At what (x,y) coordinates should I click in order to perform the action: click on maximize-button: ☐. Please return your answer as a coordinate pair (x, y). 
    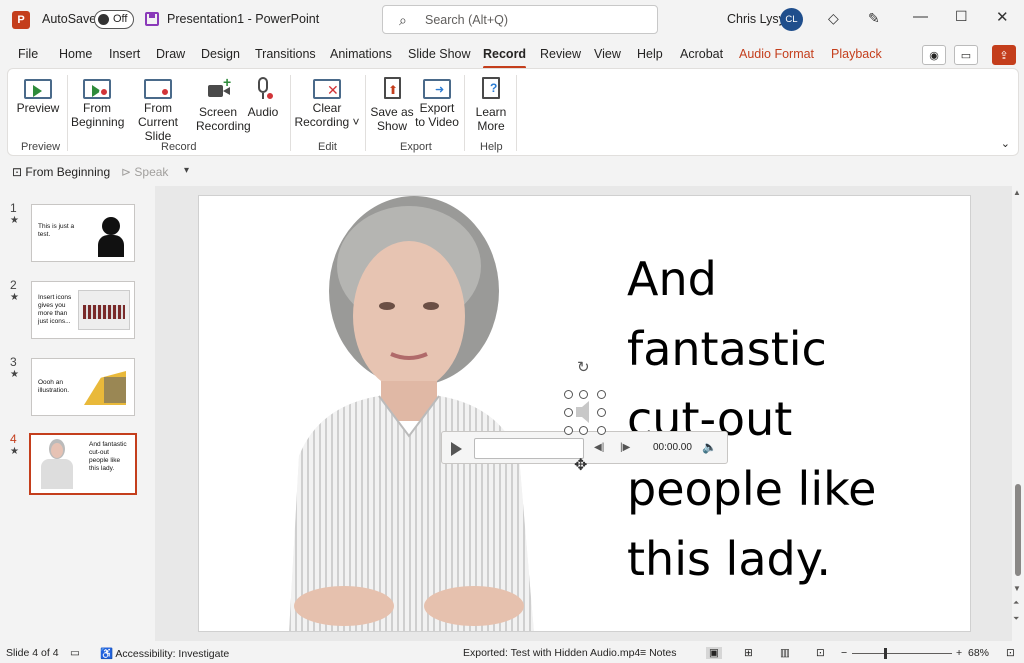
    Looking at the image, I should click on (961, 16).